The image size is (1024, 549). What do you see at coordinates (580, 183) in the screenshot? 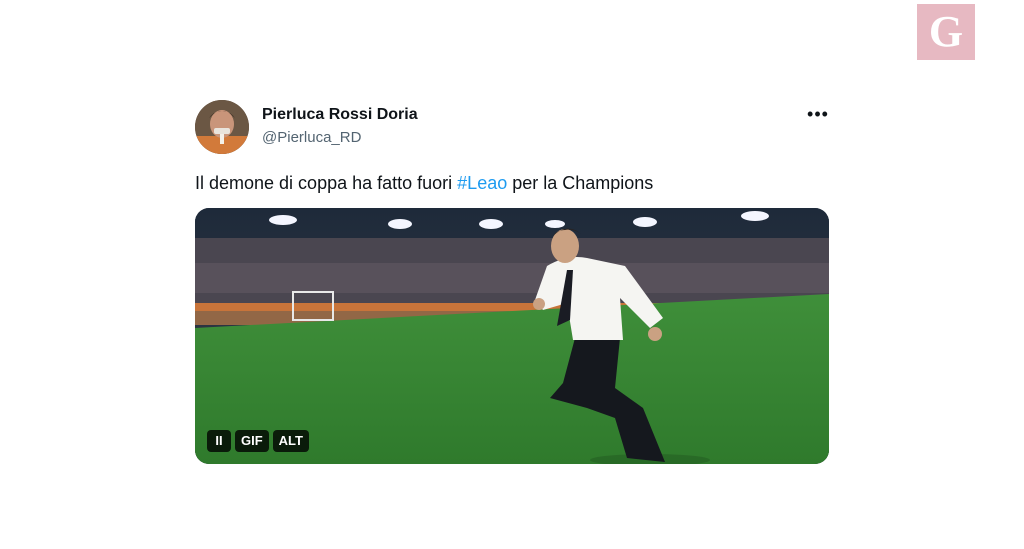
I see `tweet-text-after: per la Champions` at bounding box center [580, 183].